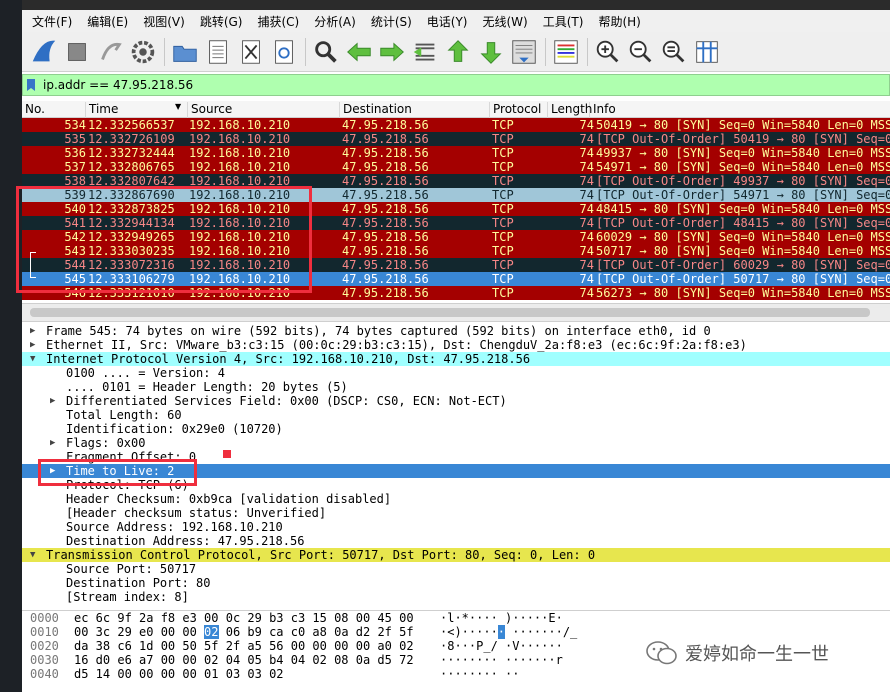  I want to click on detail-tree-item: Destination Port: 80, so click(456, 583).